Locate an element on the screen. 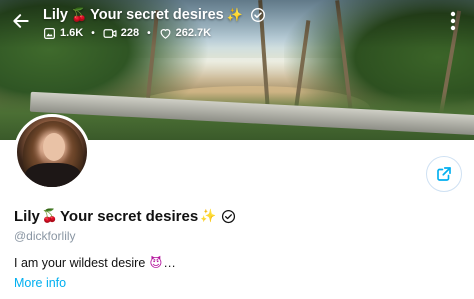  more-options-button is located at coordinates (453, 21).